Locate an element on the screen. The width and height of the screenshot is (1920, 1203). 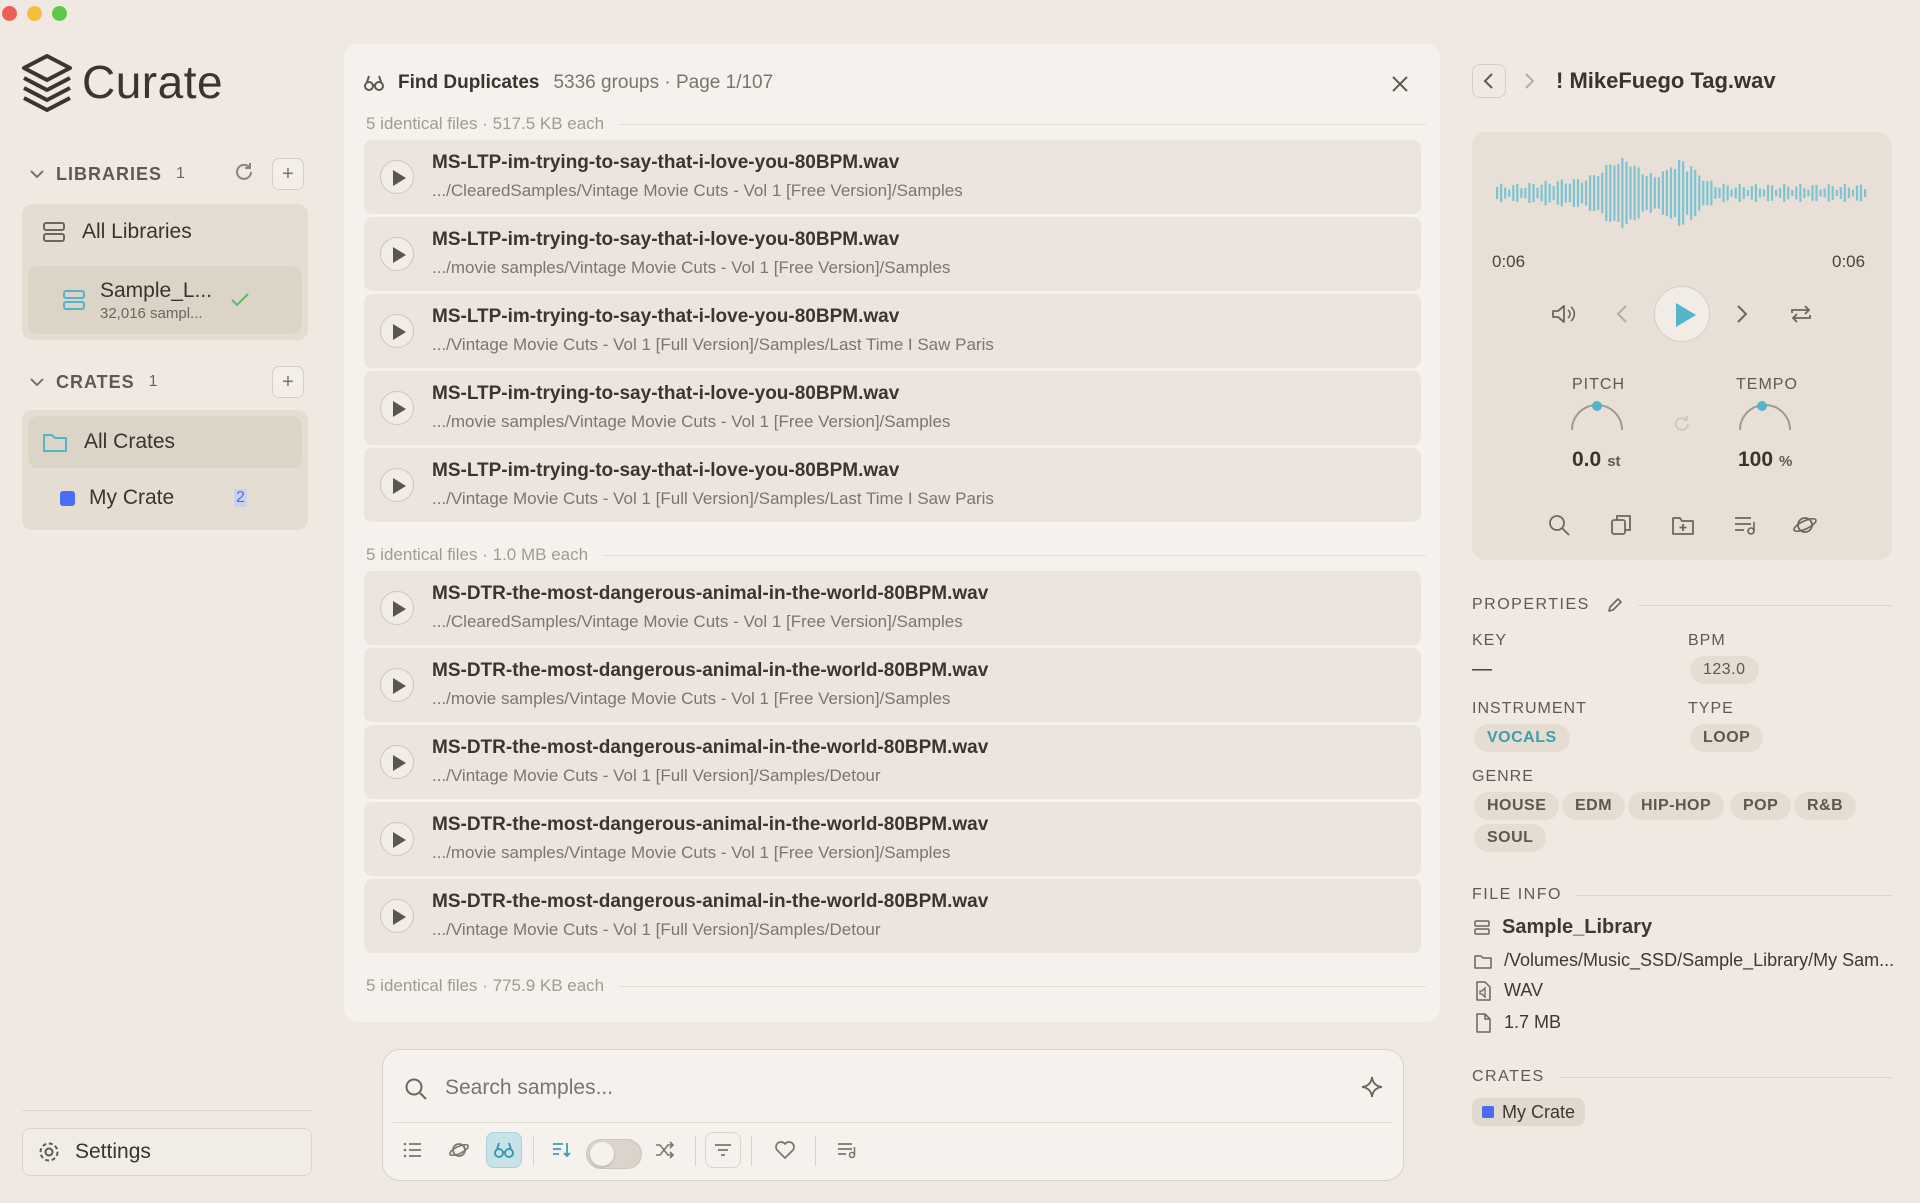
window-minimize-button is located at coordinates (34, 13).